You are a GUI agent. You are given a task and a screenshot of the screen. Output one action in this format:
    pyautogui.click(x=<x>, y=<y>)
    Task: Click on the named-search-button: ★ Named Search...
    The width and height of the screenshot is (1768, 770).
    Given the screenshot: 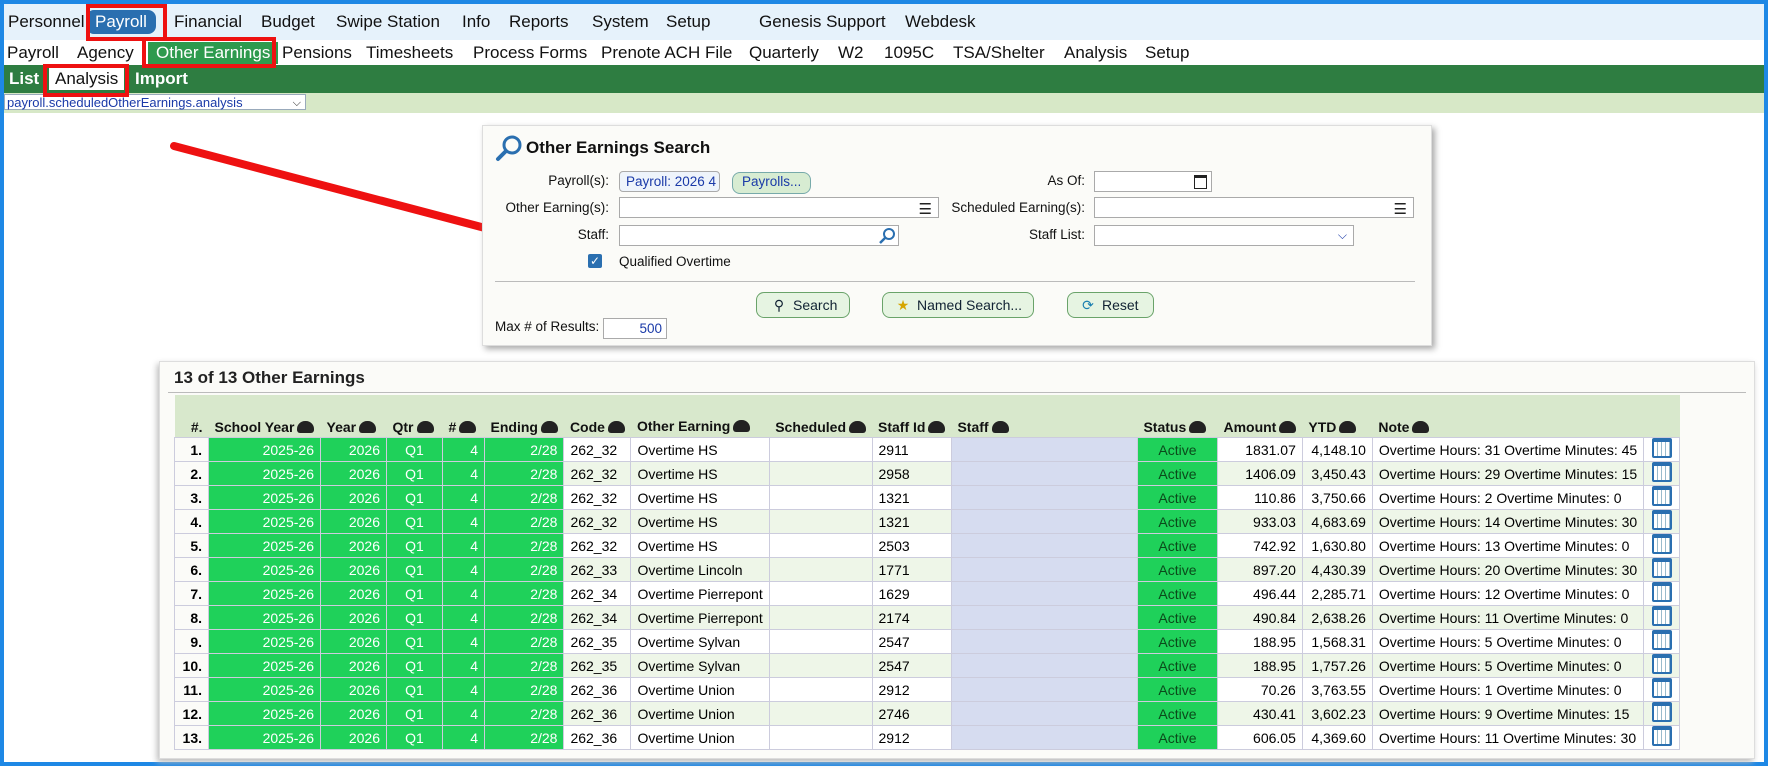 What is the action you would take?
    pyautogui.click(x=958, y=305)
    